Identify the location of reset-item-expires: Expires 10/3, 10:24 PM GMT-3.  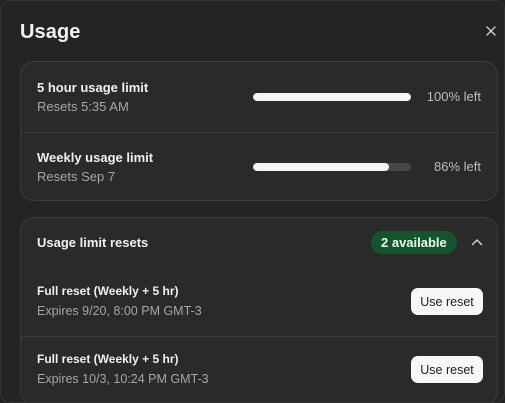
(123, 379).